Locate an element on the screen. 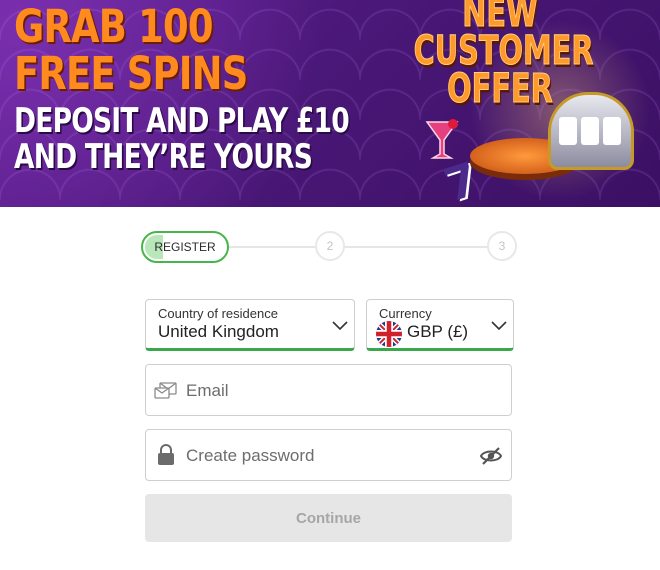 This screenshot has height=570, width=660. offer-line2: CUSTOMER is located at coordinates (503, 51).